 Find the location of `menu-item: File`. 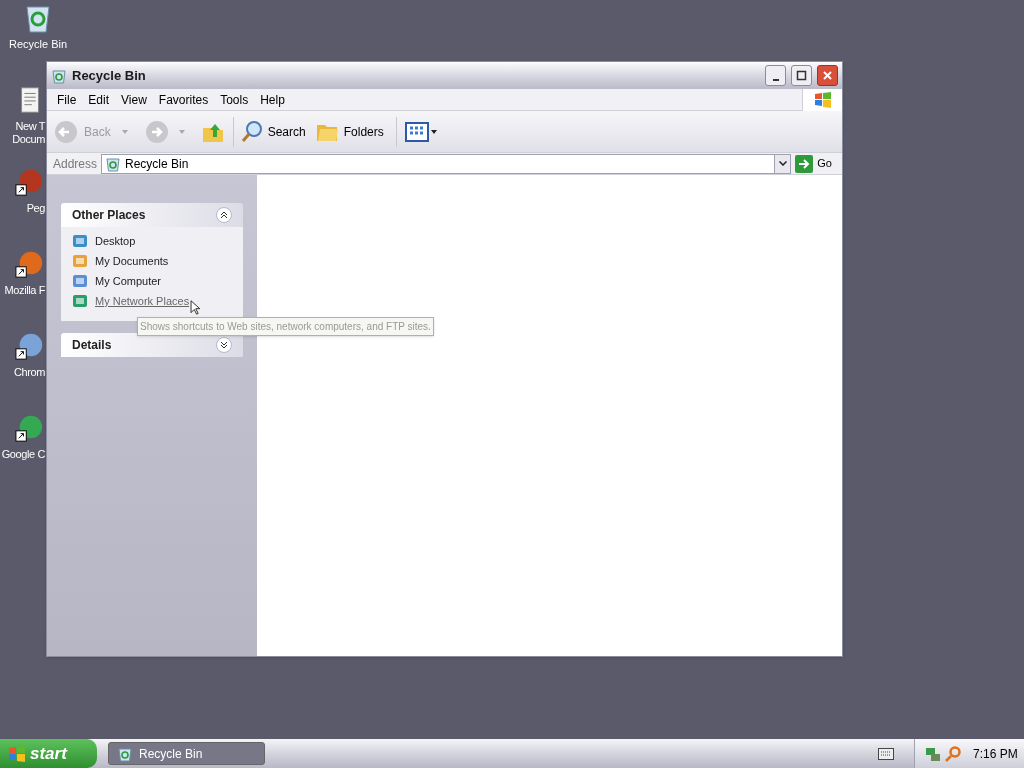

menu-item: File is located at coordinates (67, 99).